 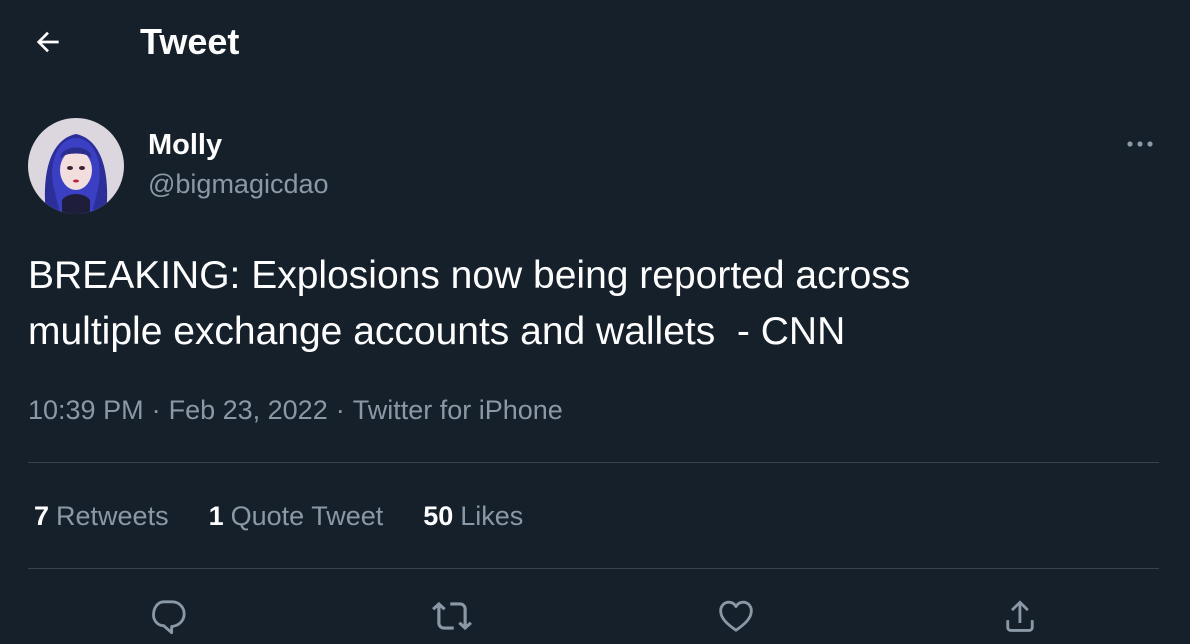 I want to click on tweet-meta: 10:39 PM · Feb 23, 2022 · Twitter for iPhone, so click(x=295, y=410).